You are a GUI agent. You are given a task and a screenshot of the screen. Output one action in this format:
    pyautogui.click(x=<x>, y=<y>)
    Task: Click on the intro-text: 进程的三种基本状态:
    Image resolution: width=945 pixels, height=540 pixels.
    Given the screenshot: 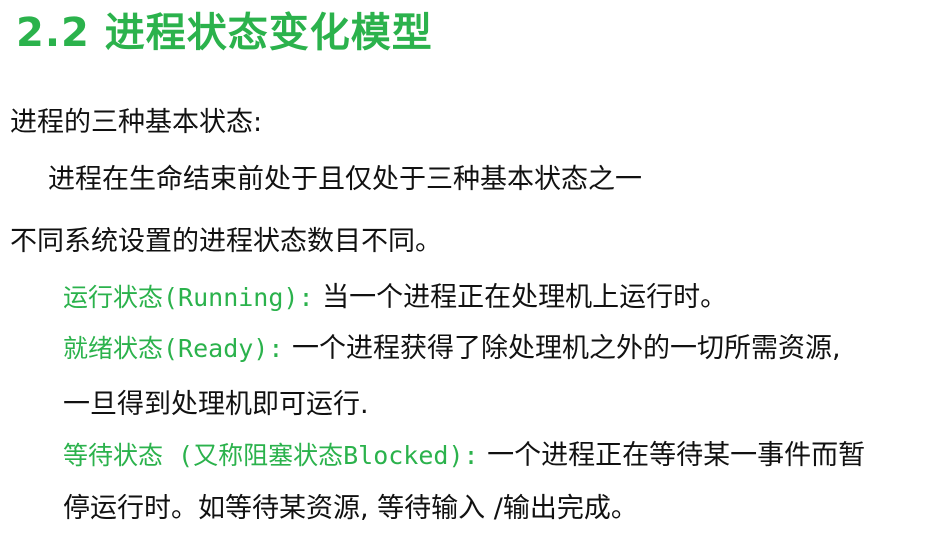 What is the action you would take?
    pyautogui.click(x=136, y=122)
    